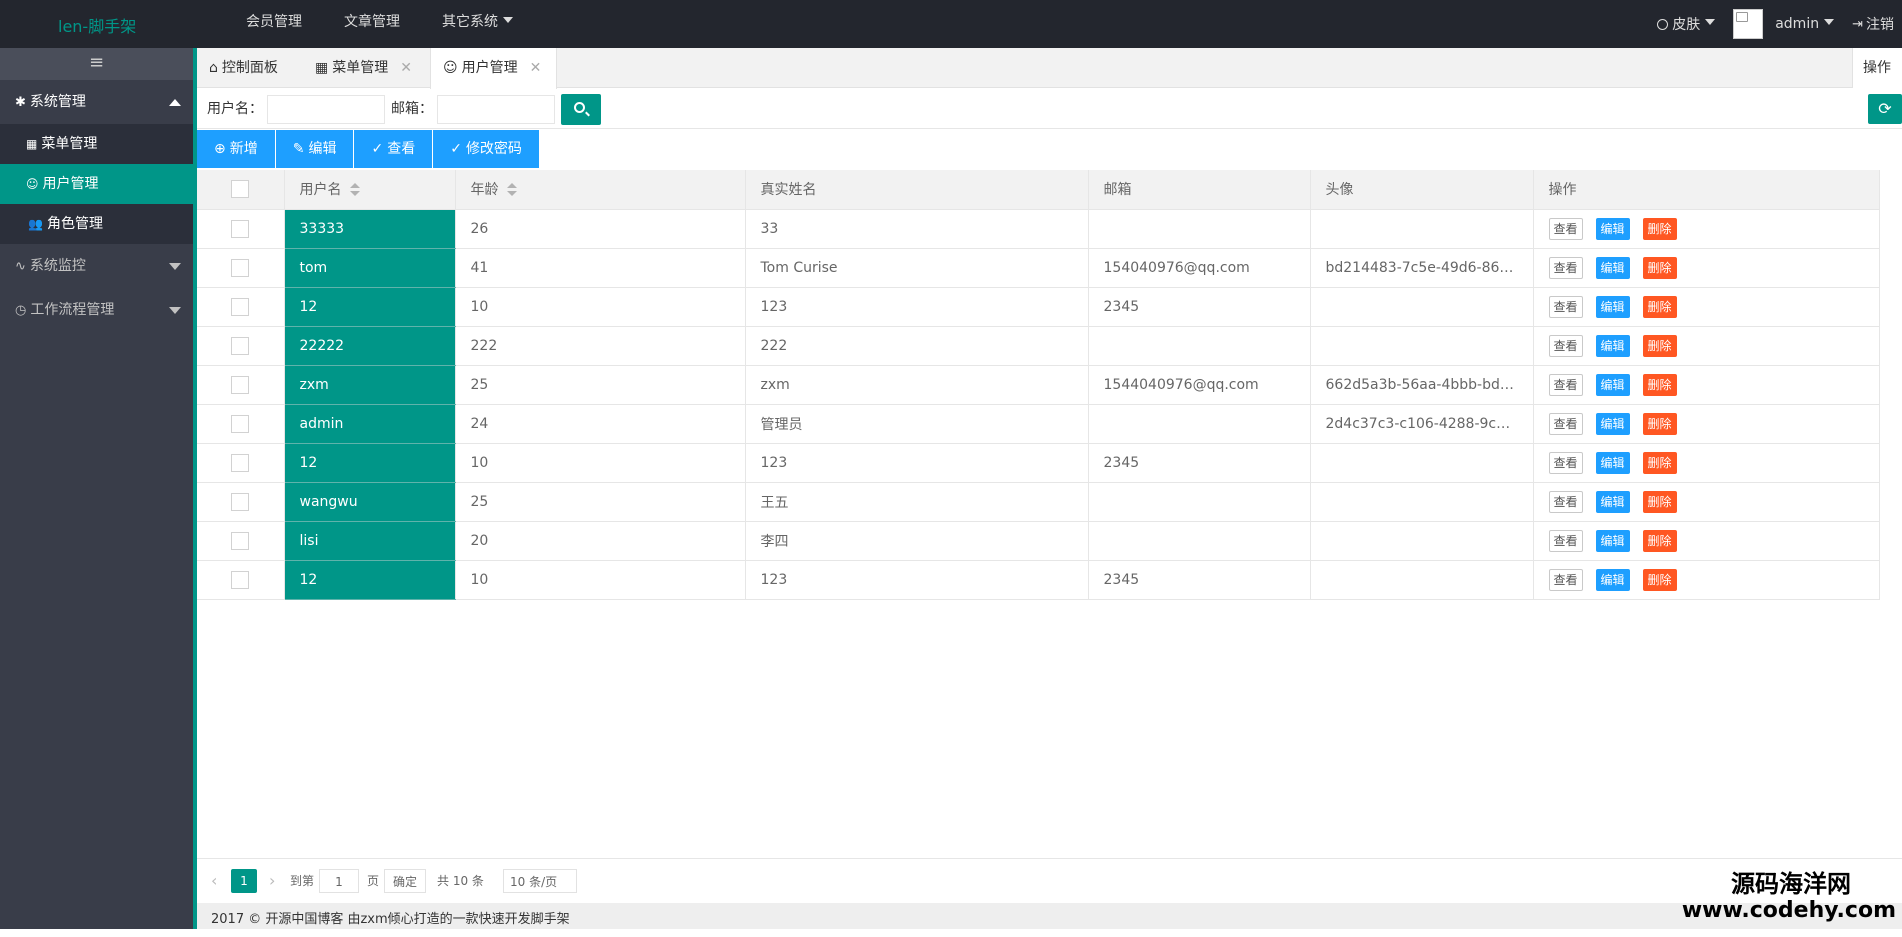  I want to click on tab-operations-menu: 操作, so click(1877, 78).